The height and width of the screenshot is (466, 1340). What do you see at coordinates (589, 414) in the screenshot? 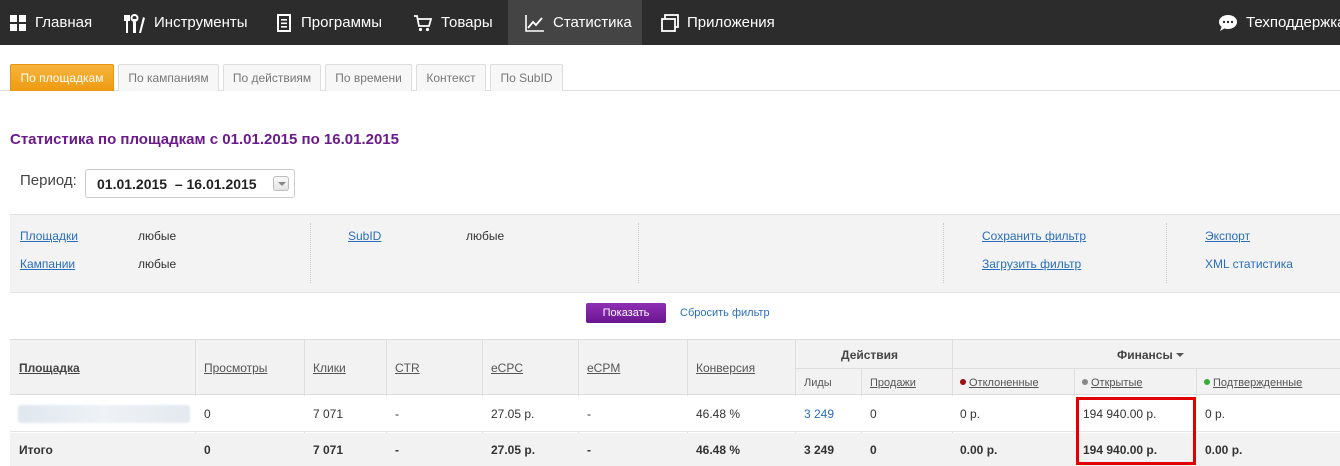
I see `cell-ecpm: -` at bounding box center [589, 414].